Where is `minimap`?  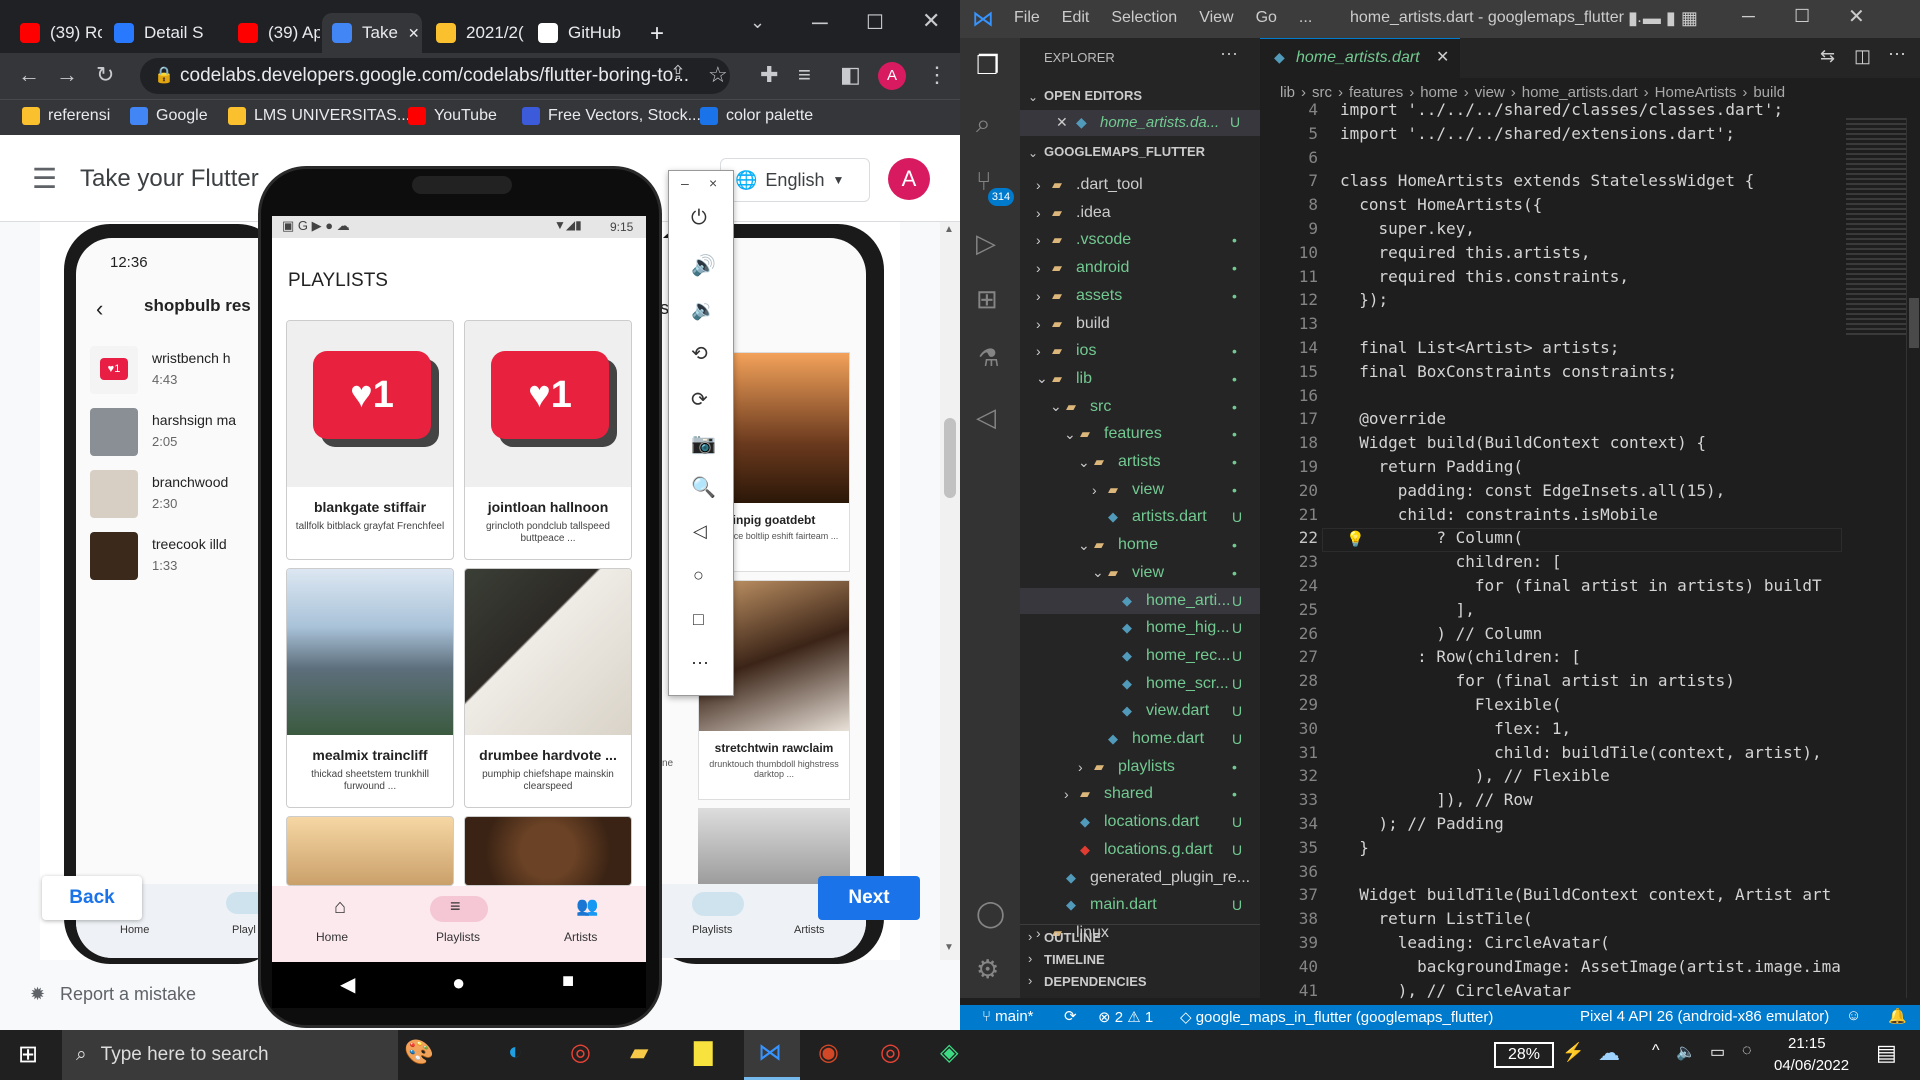
minimap is located at coordinates (1876, 228).